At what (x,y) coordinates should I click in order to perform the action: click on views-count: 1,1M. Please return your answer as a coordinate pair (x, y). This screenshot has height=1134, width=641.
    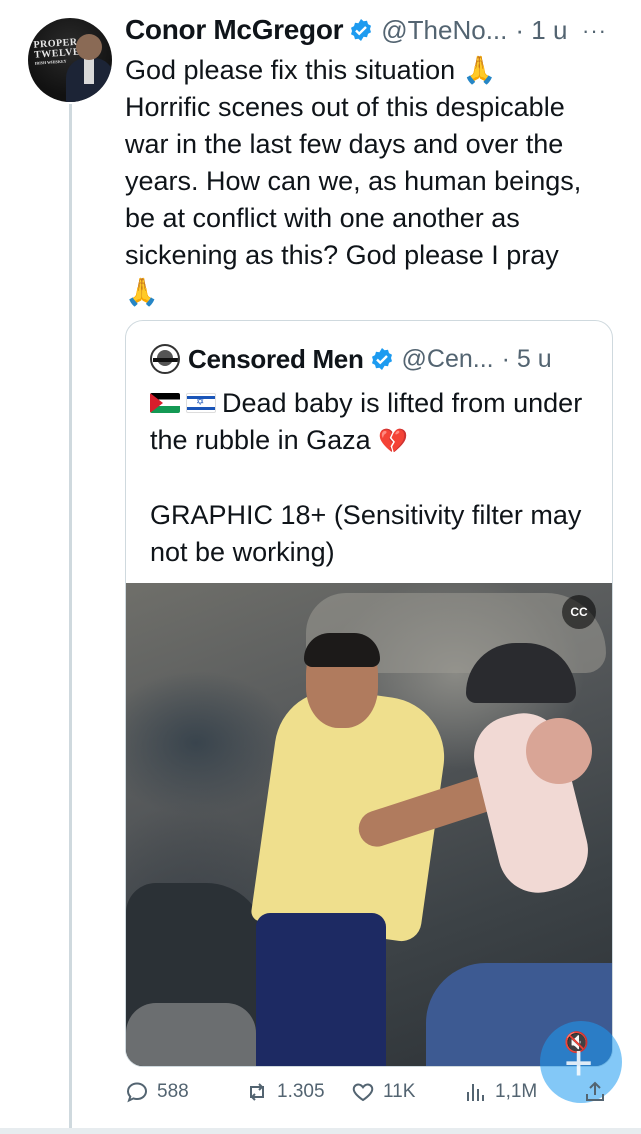
    Looking at the image, I should click on (516, 1091).